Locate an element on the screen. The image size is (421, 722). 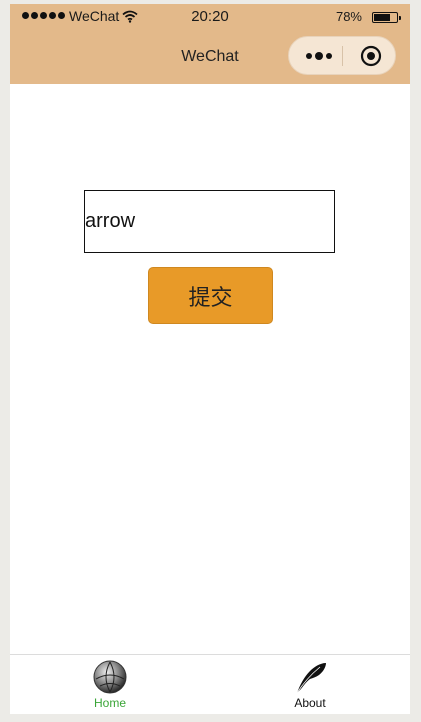
tab-about-label: About is located at coordinates (310, 703).